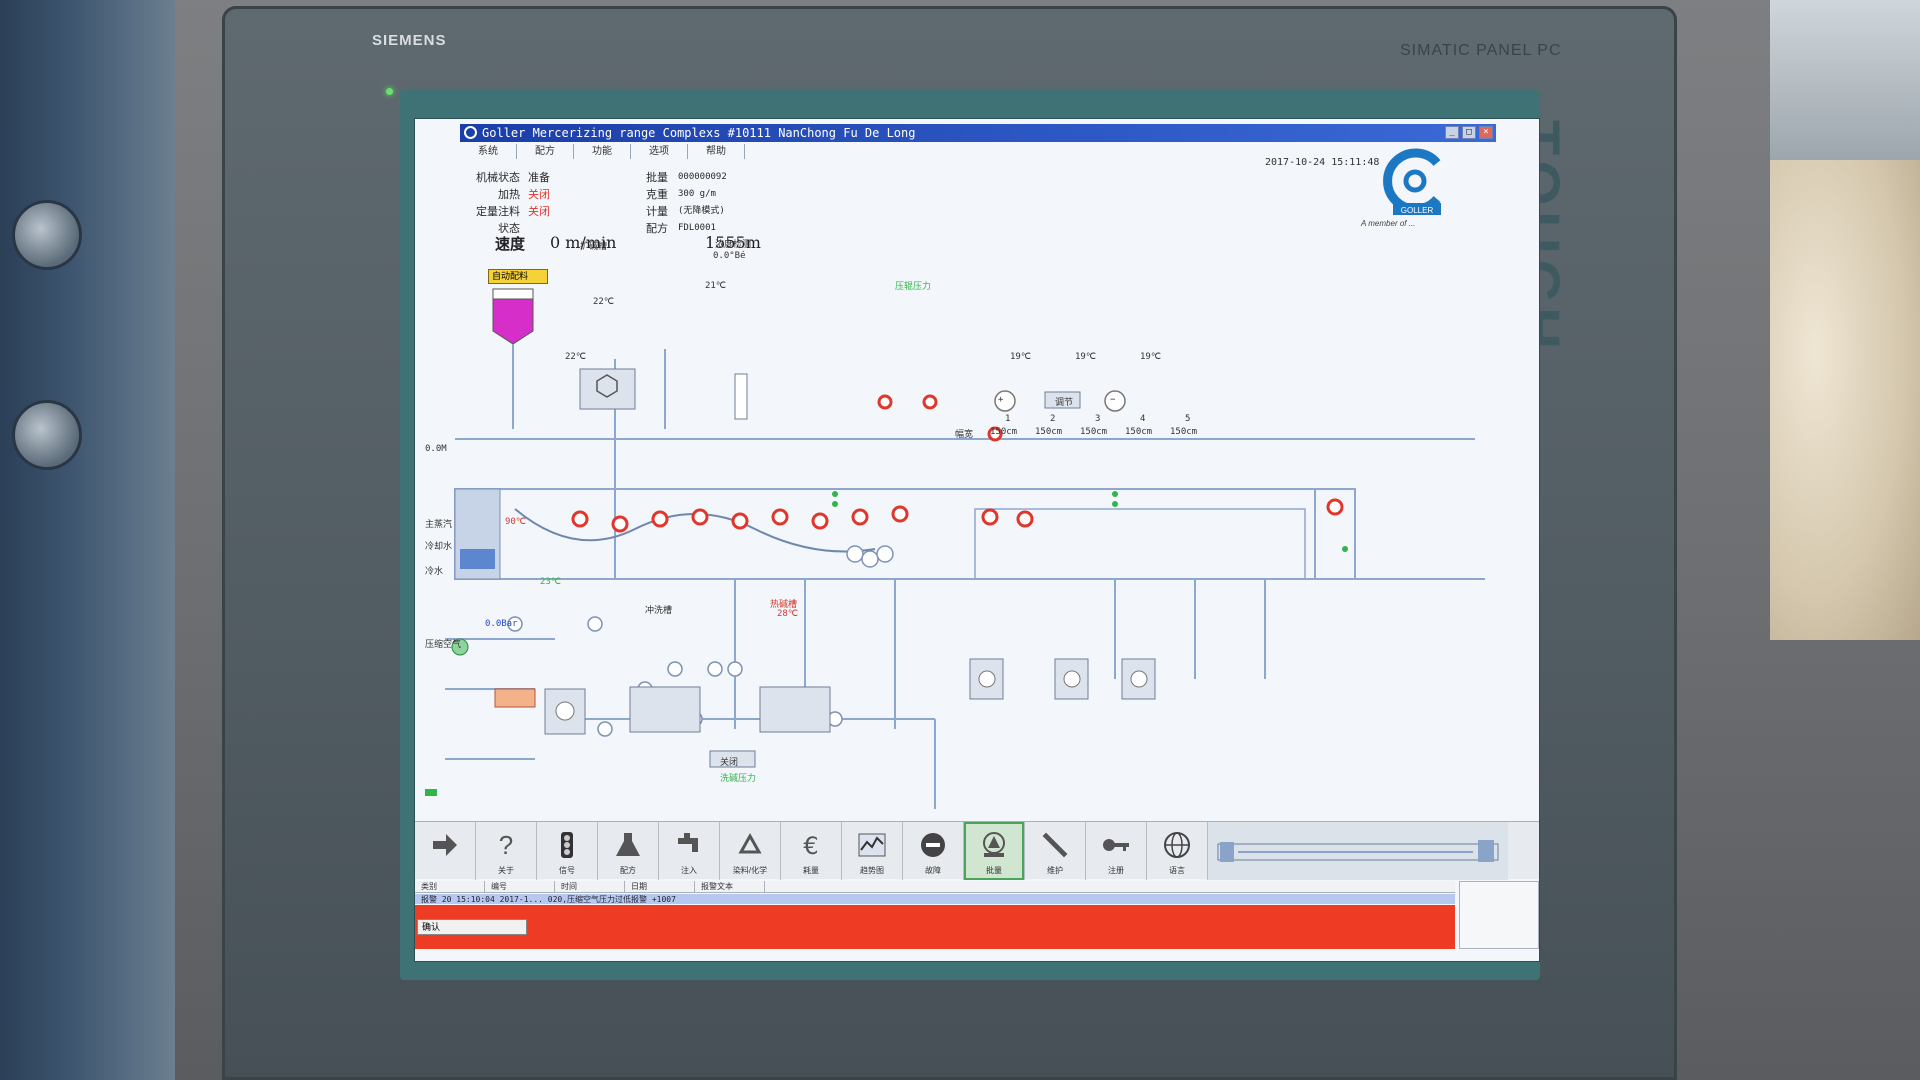 Image resolution: width=1920 pixels, height=1080 pixels. I want to click on tool-label: 维护, so click(1055, 870).